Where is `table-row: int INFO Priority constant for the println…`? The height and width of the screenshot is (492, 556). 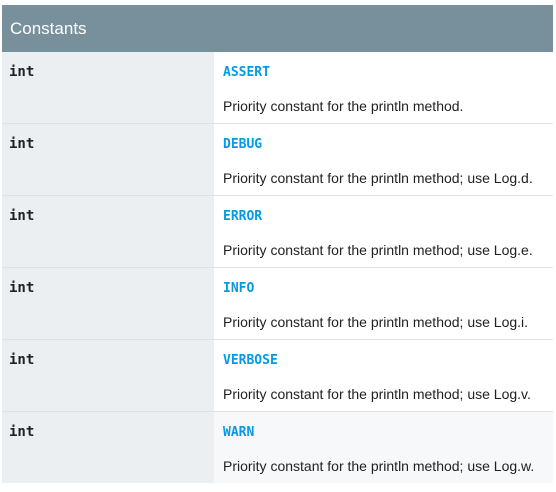 table-row: int INFO Priority constant for the println… is located at coordinates (277, 304).